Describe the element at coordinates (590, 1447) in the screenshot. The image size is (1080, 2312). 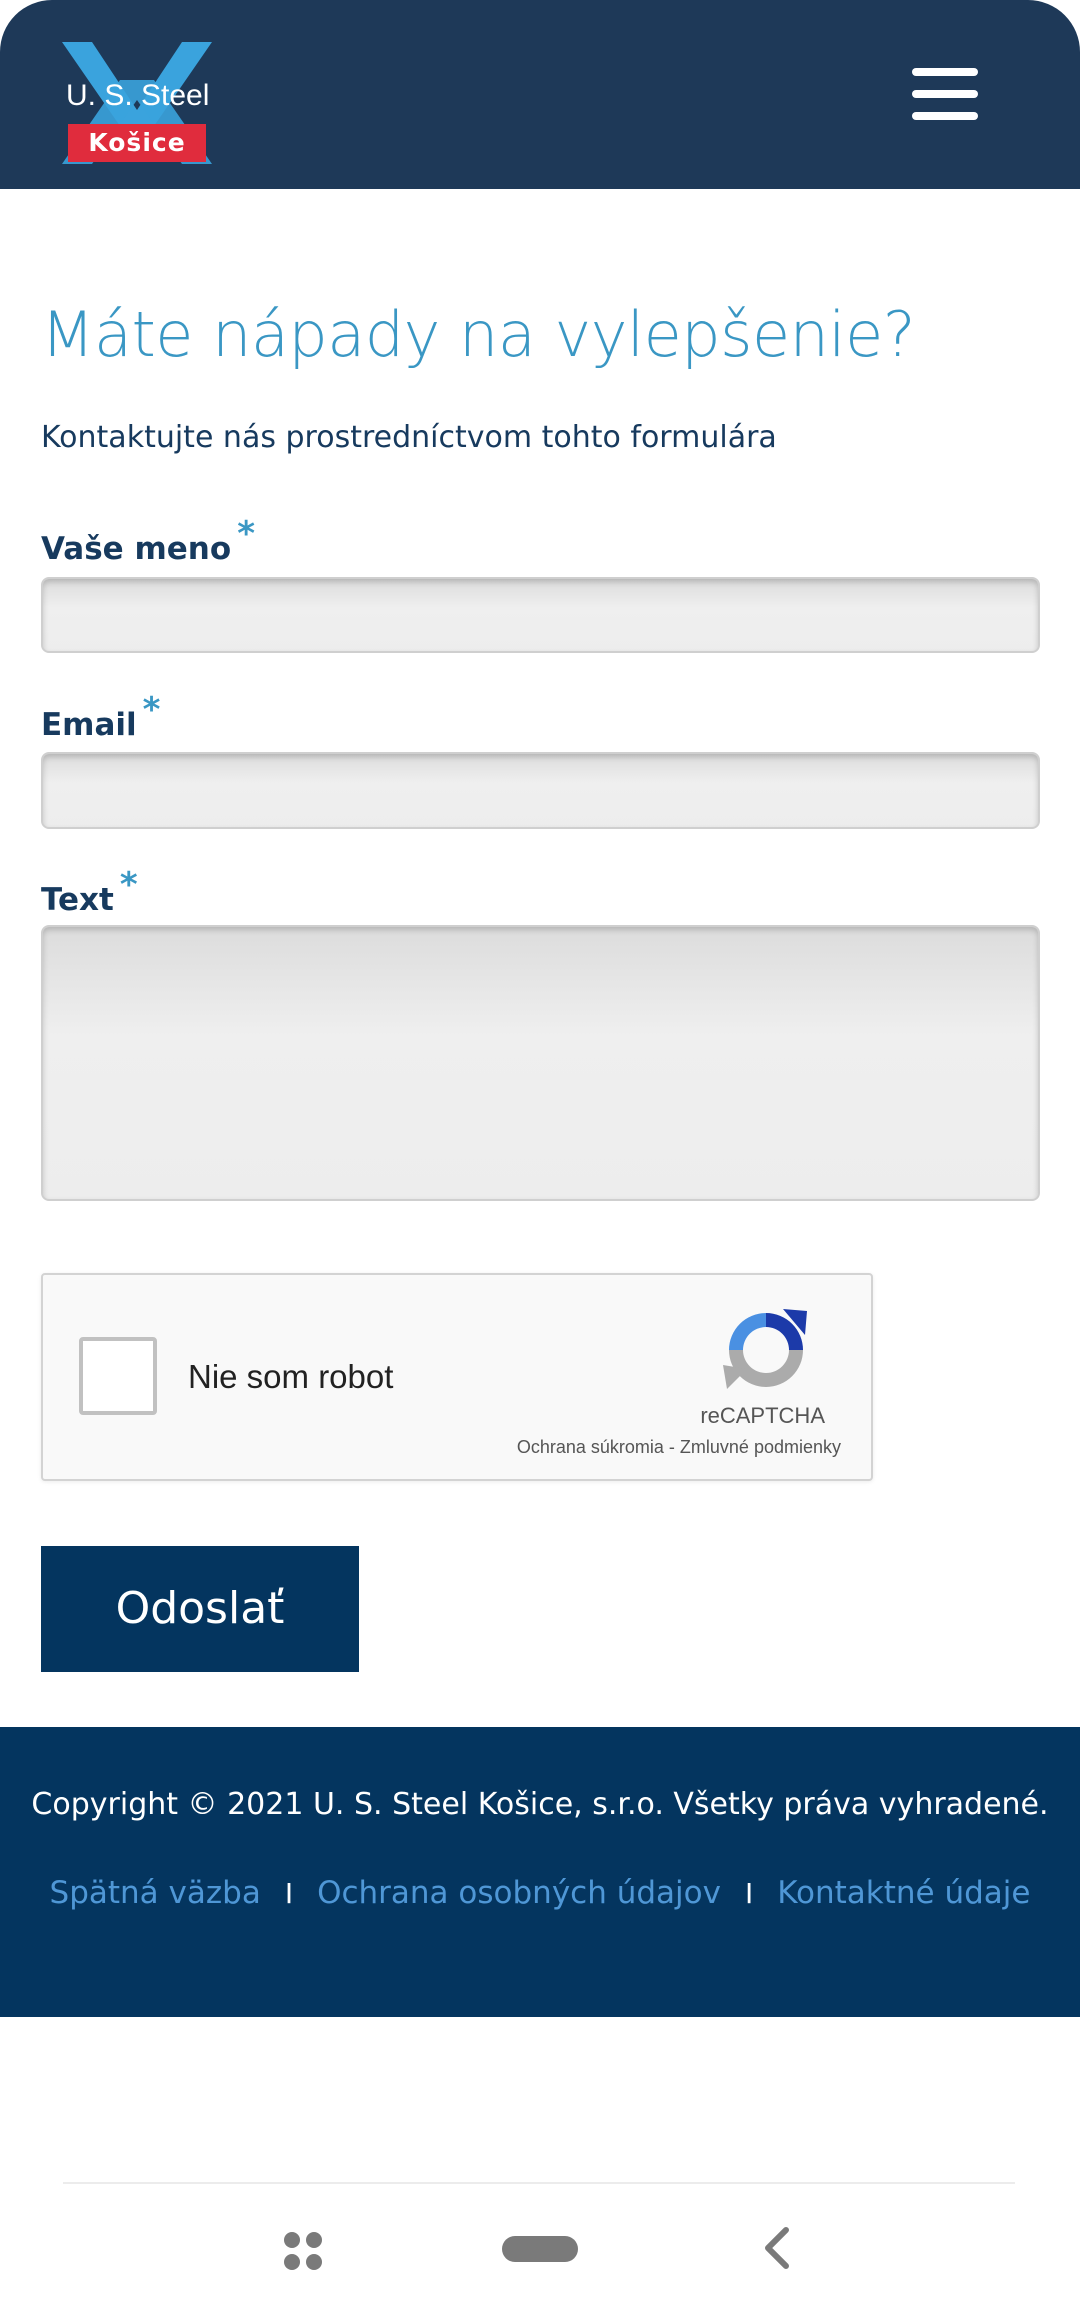
I see `recaptcha-privacy-link: Ochrana súkromia` at that location.